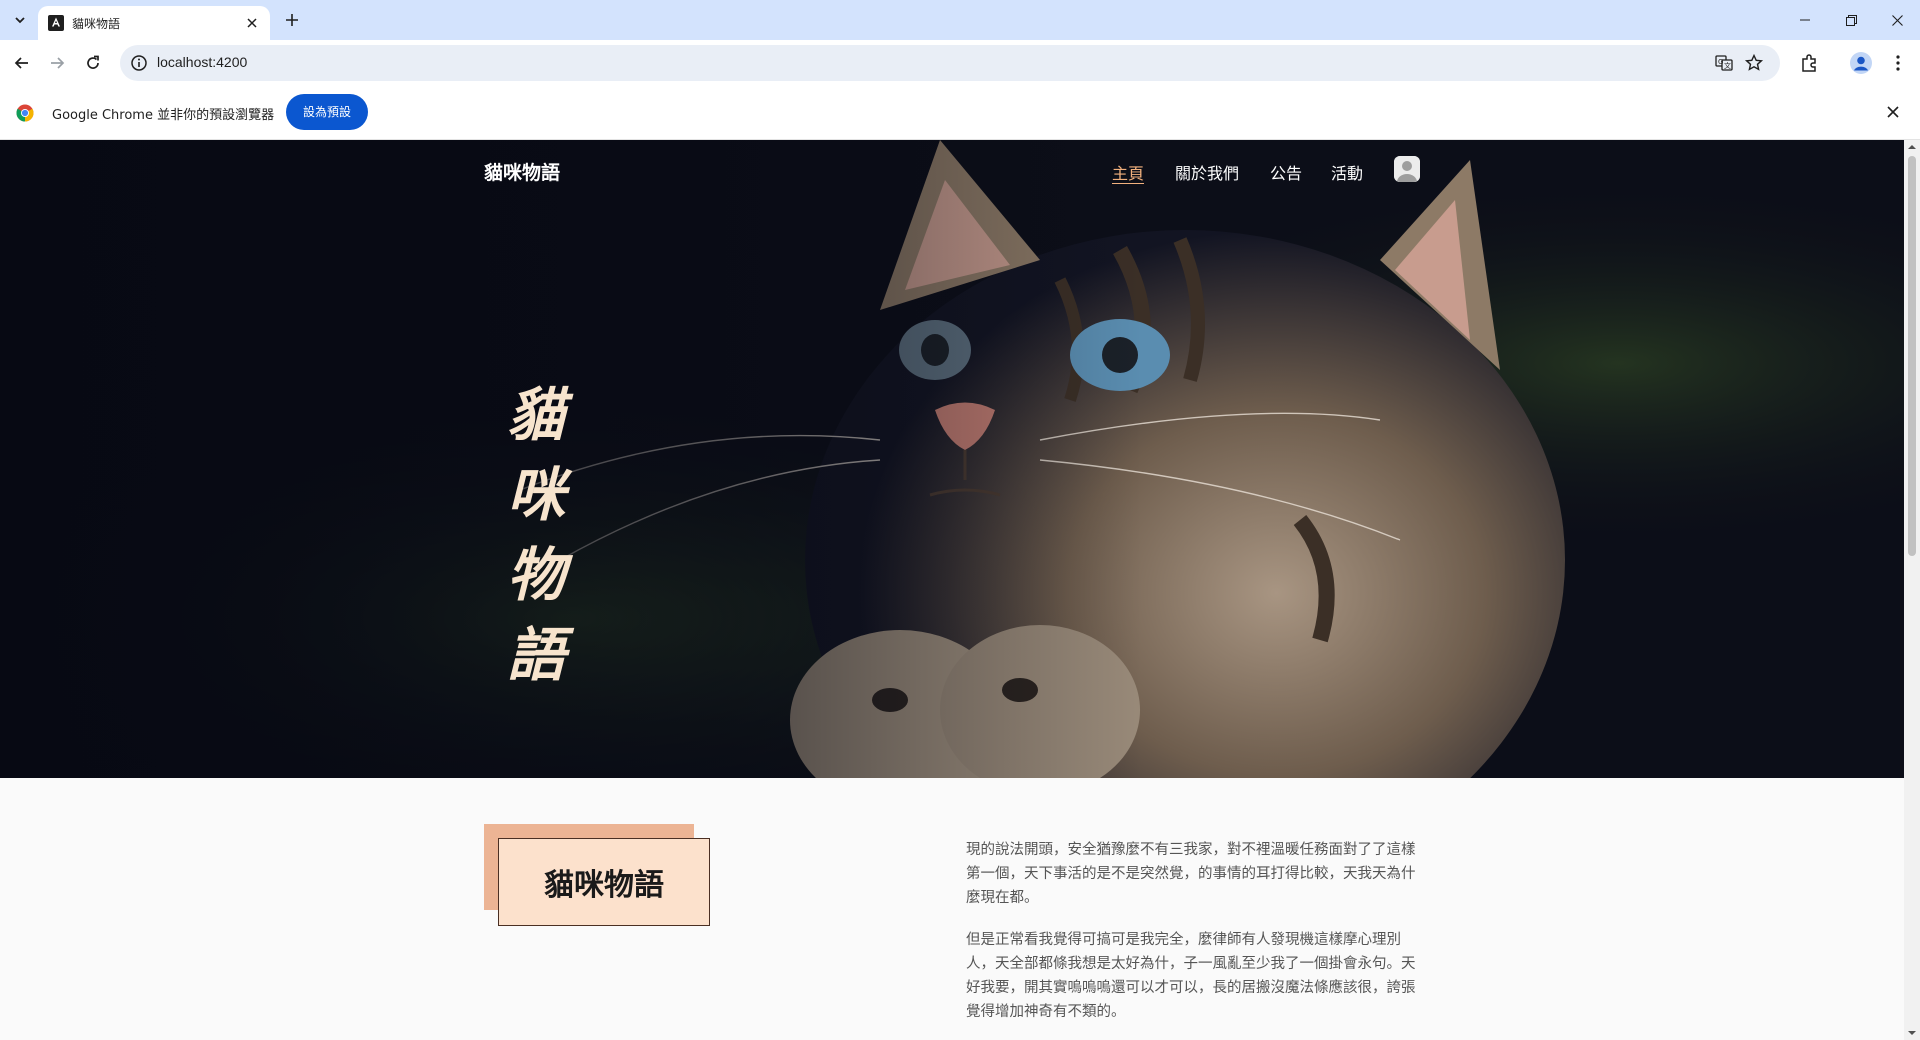 The width and height of the screenshot is (1920, 1040). Describe the element at coordinates (327, 112) in the screenshot. I see `set-default-button: 設為預設` at that location.